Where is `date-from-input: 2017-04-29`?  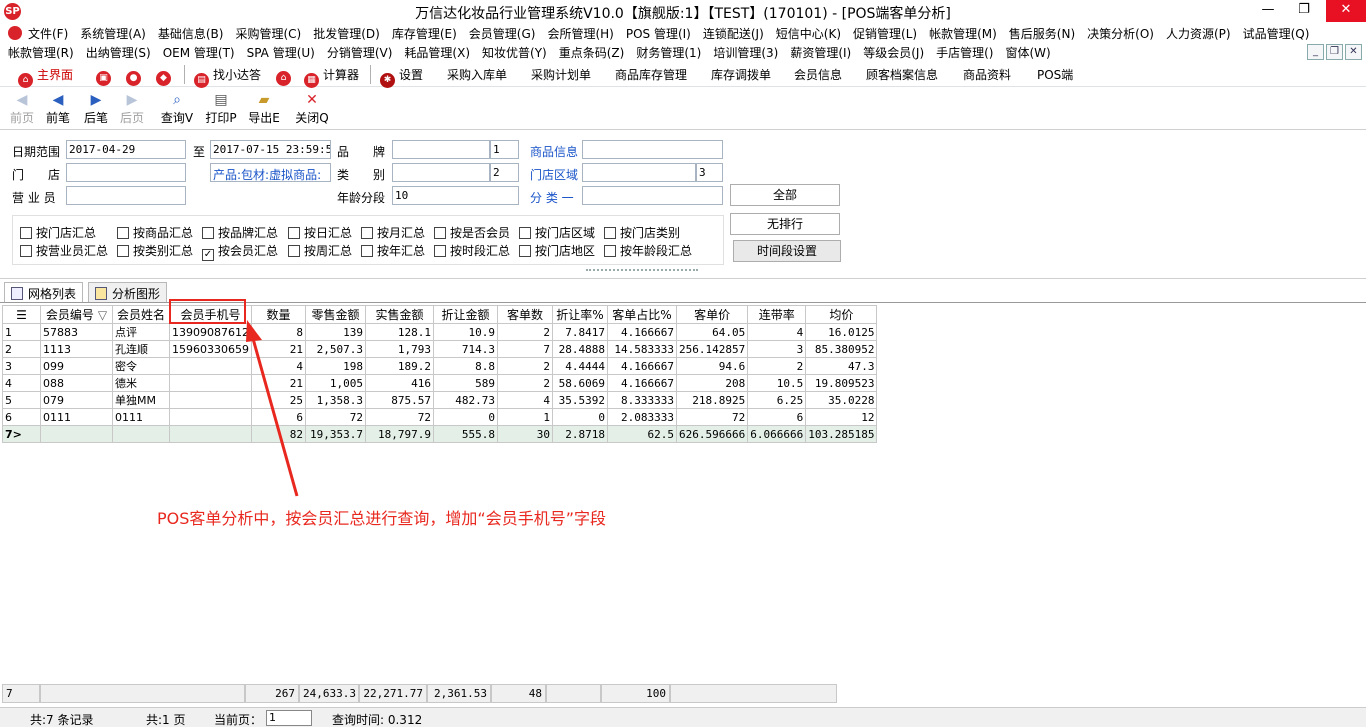 date-from-input: 2017-04-29 is located at coordinates (126, 149).